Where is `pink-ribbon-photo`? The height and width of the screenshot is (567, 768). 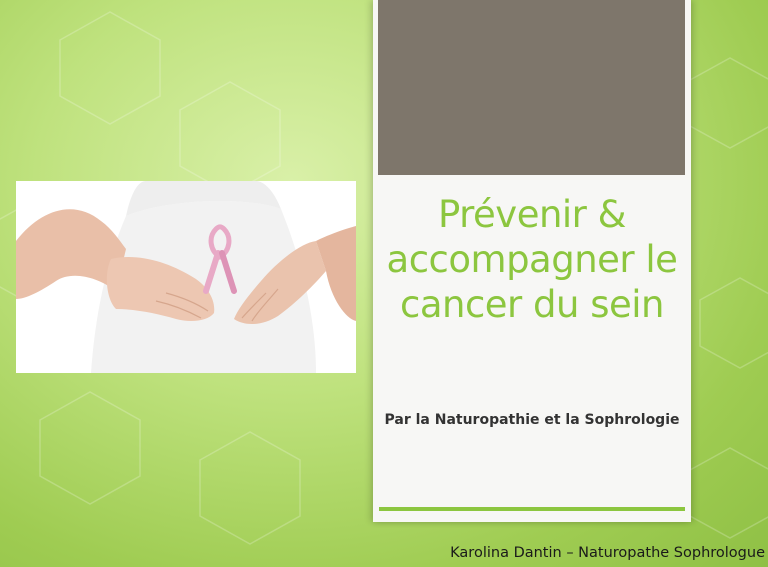
pink-ribbon-photo is located at coordinates (186, 277).